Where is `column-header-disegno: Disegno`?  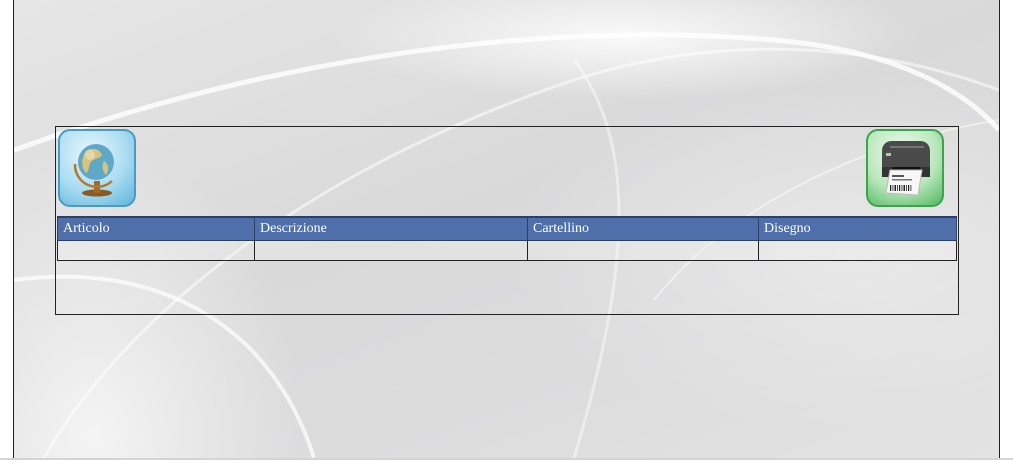 column-header-disegno: Disegno is located at coordinates (857, 228).